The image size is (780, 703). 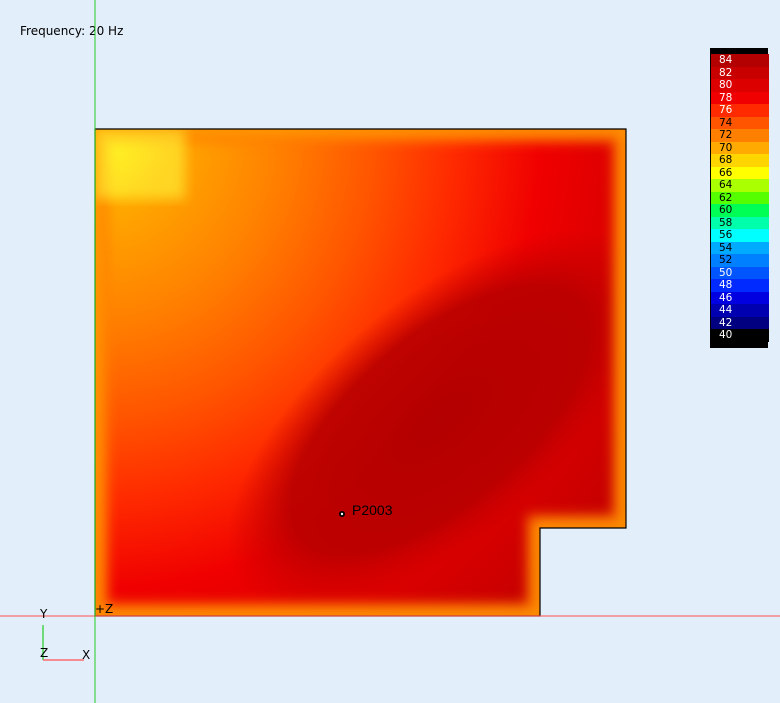 I want to click on legend-swatch: 72, so click(x=740, y=135).